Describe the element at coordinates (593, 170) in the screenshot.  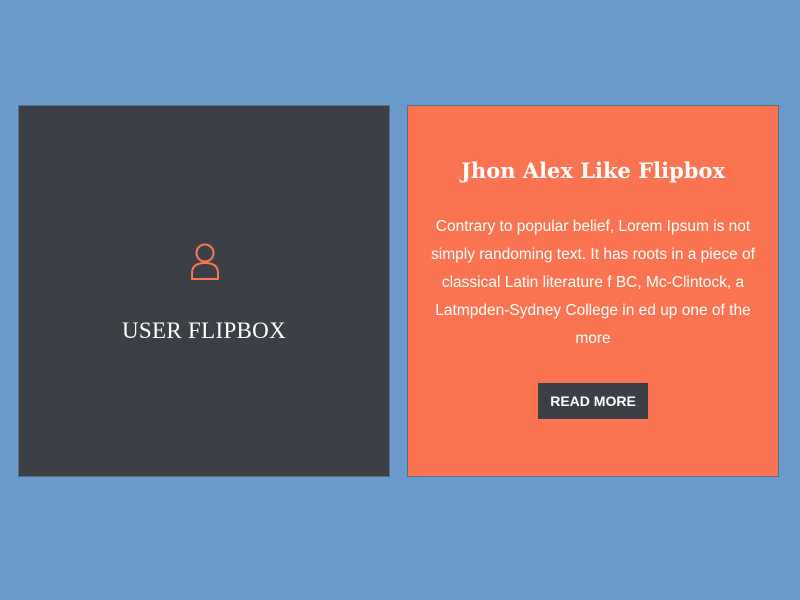
I see `back-title: Jhon Alex Like Flipbox` at that location.